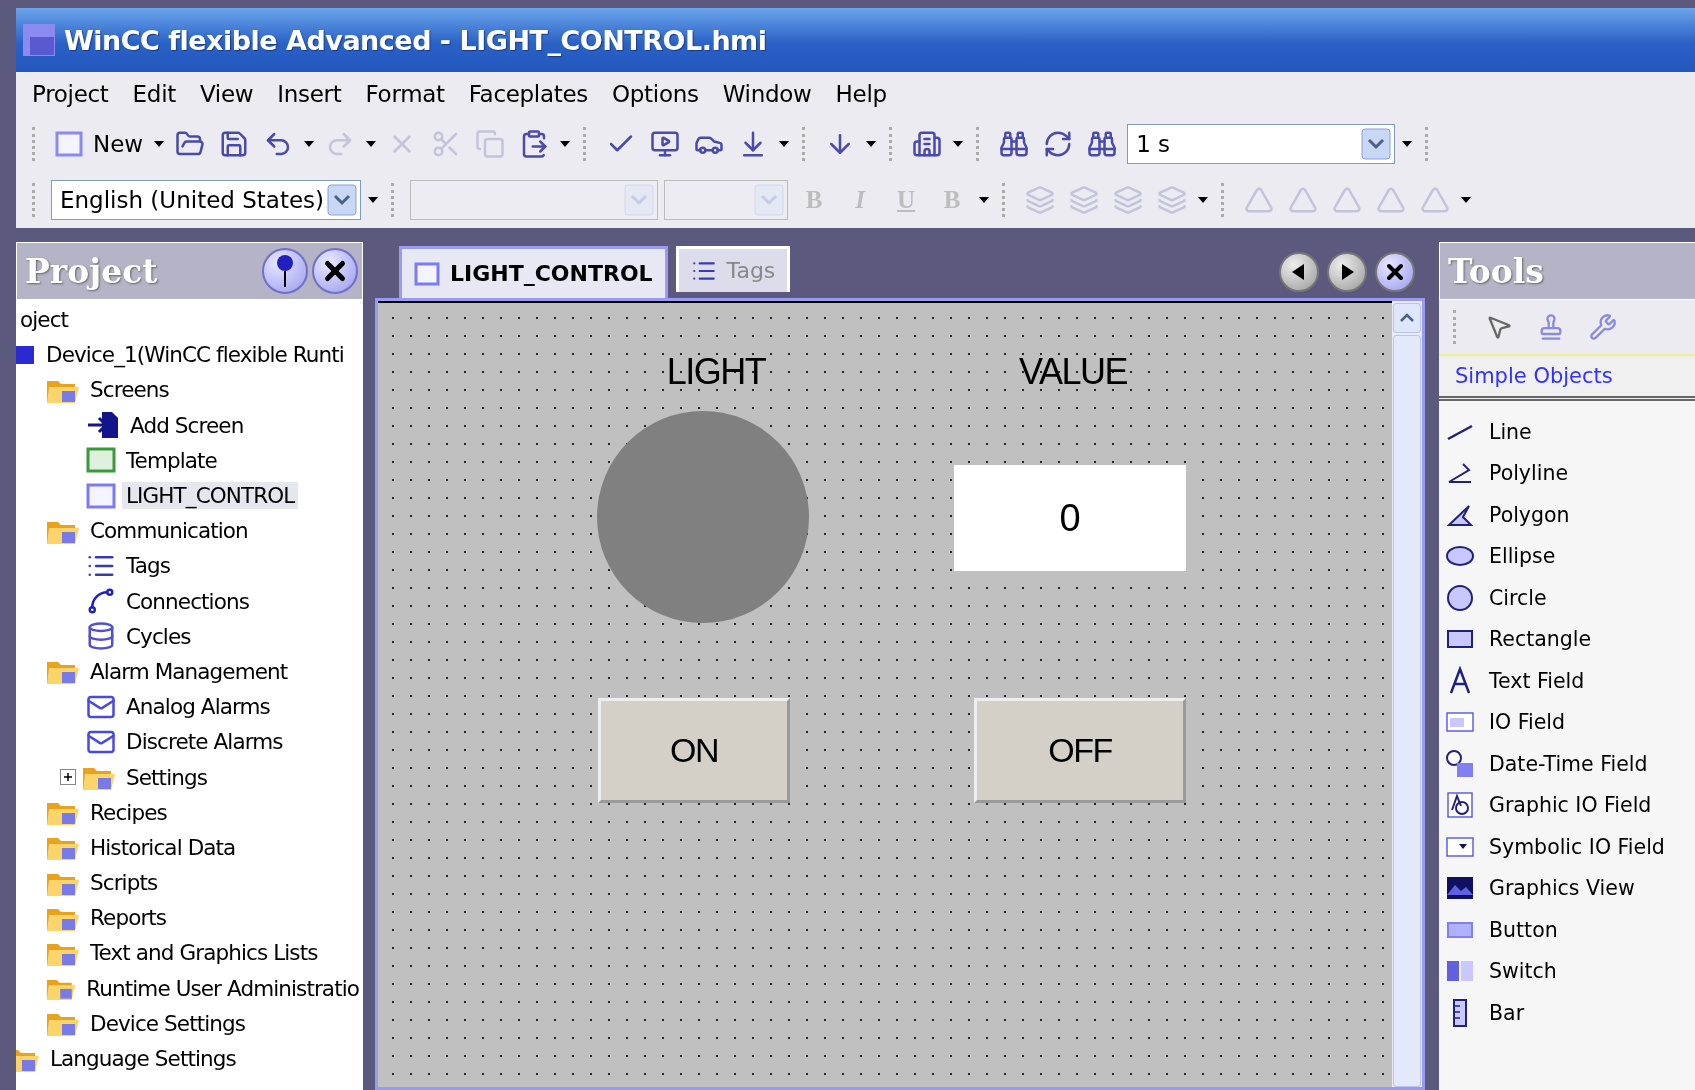  I want to click on tree-item: Cycles, so click(158, 636).